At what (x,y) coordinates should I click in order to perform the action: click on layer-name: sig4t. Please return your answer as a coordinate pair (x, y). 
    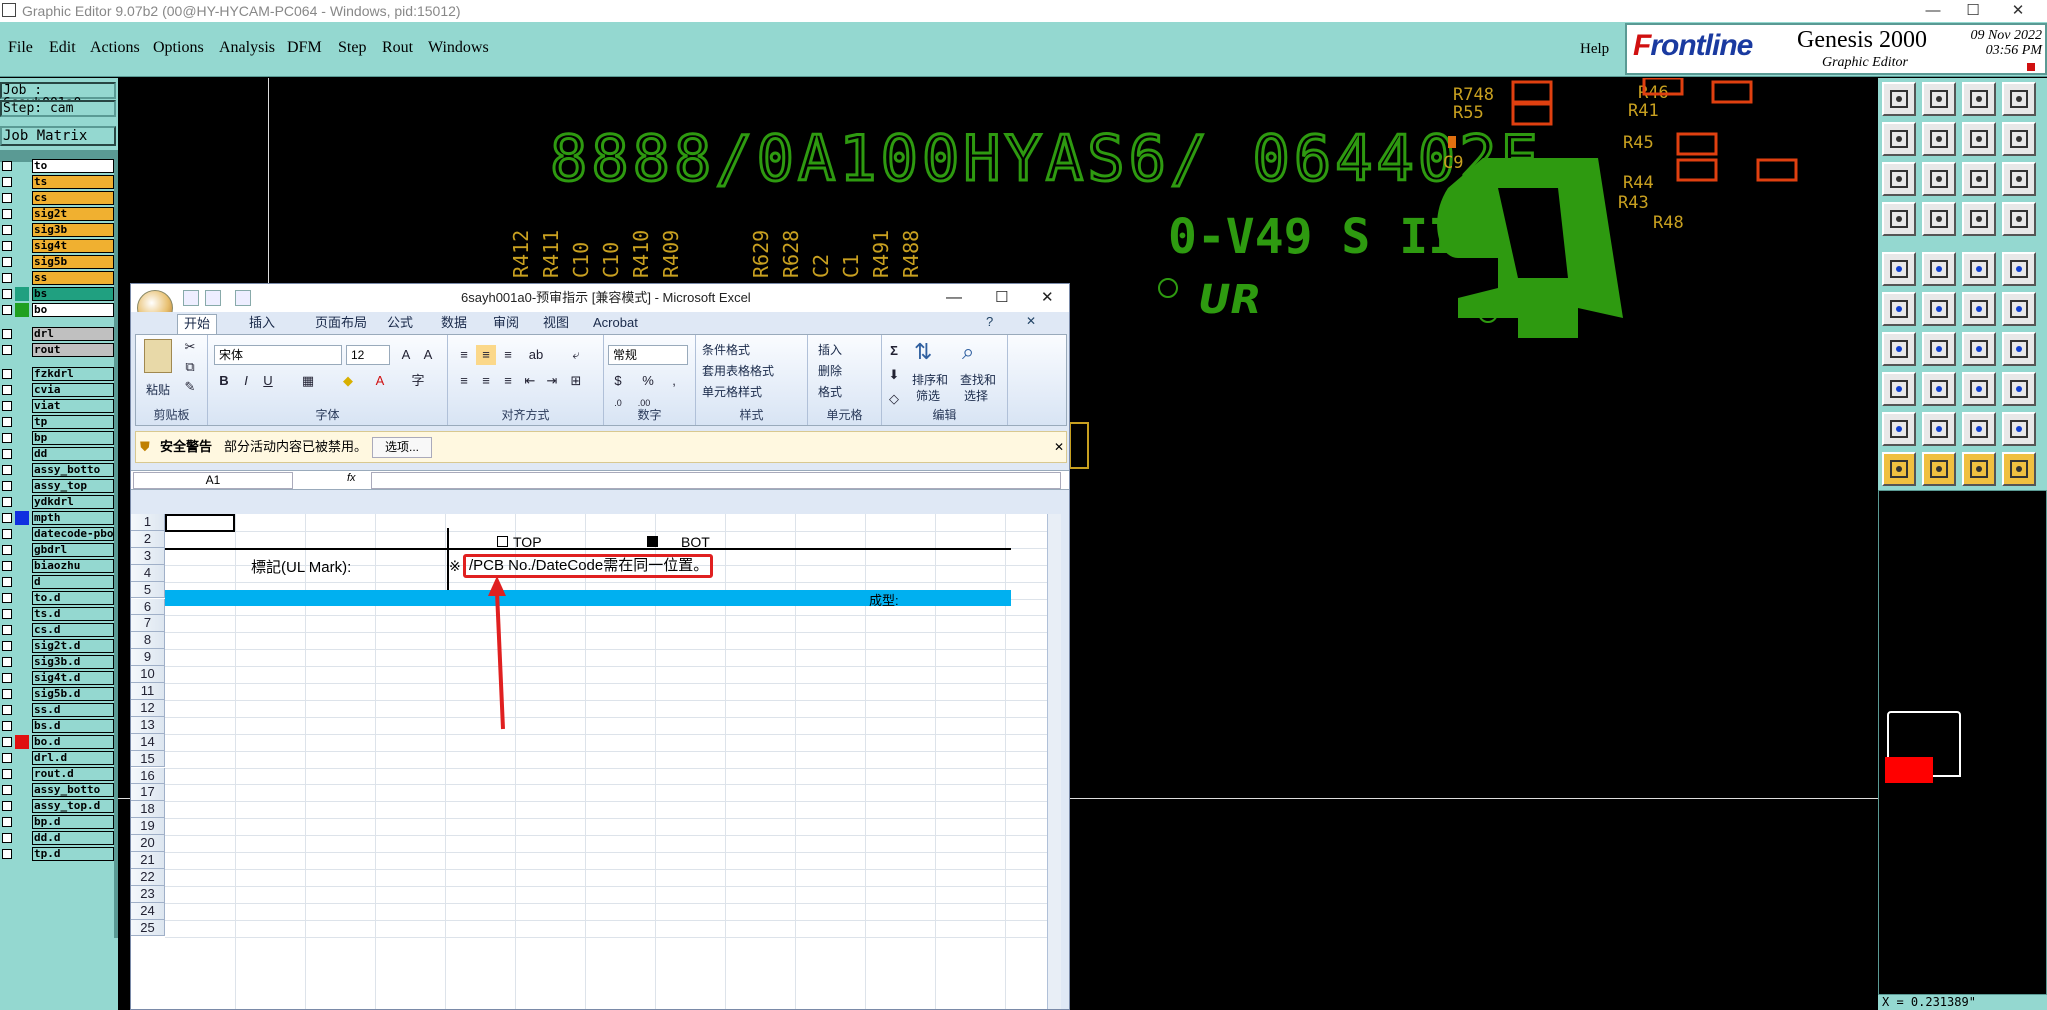
    Looking at the image, I should click on (73, 246).